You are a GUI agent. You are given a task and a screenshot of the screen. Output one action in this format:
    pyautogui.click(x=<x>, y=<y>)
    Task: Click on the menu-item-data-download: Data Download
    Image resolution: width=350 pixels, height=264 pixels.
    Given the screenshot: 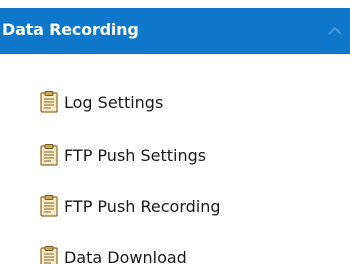 What is the action you would take?
    pyautogui.click(x=113, y=254)
    